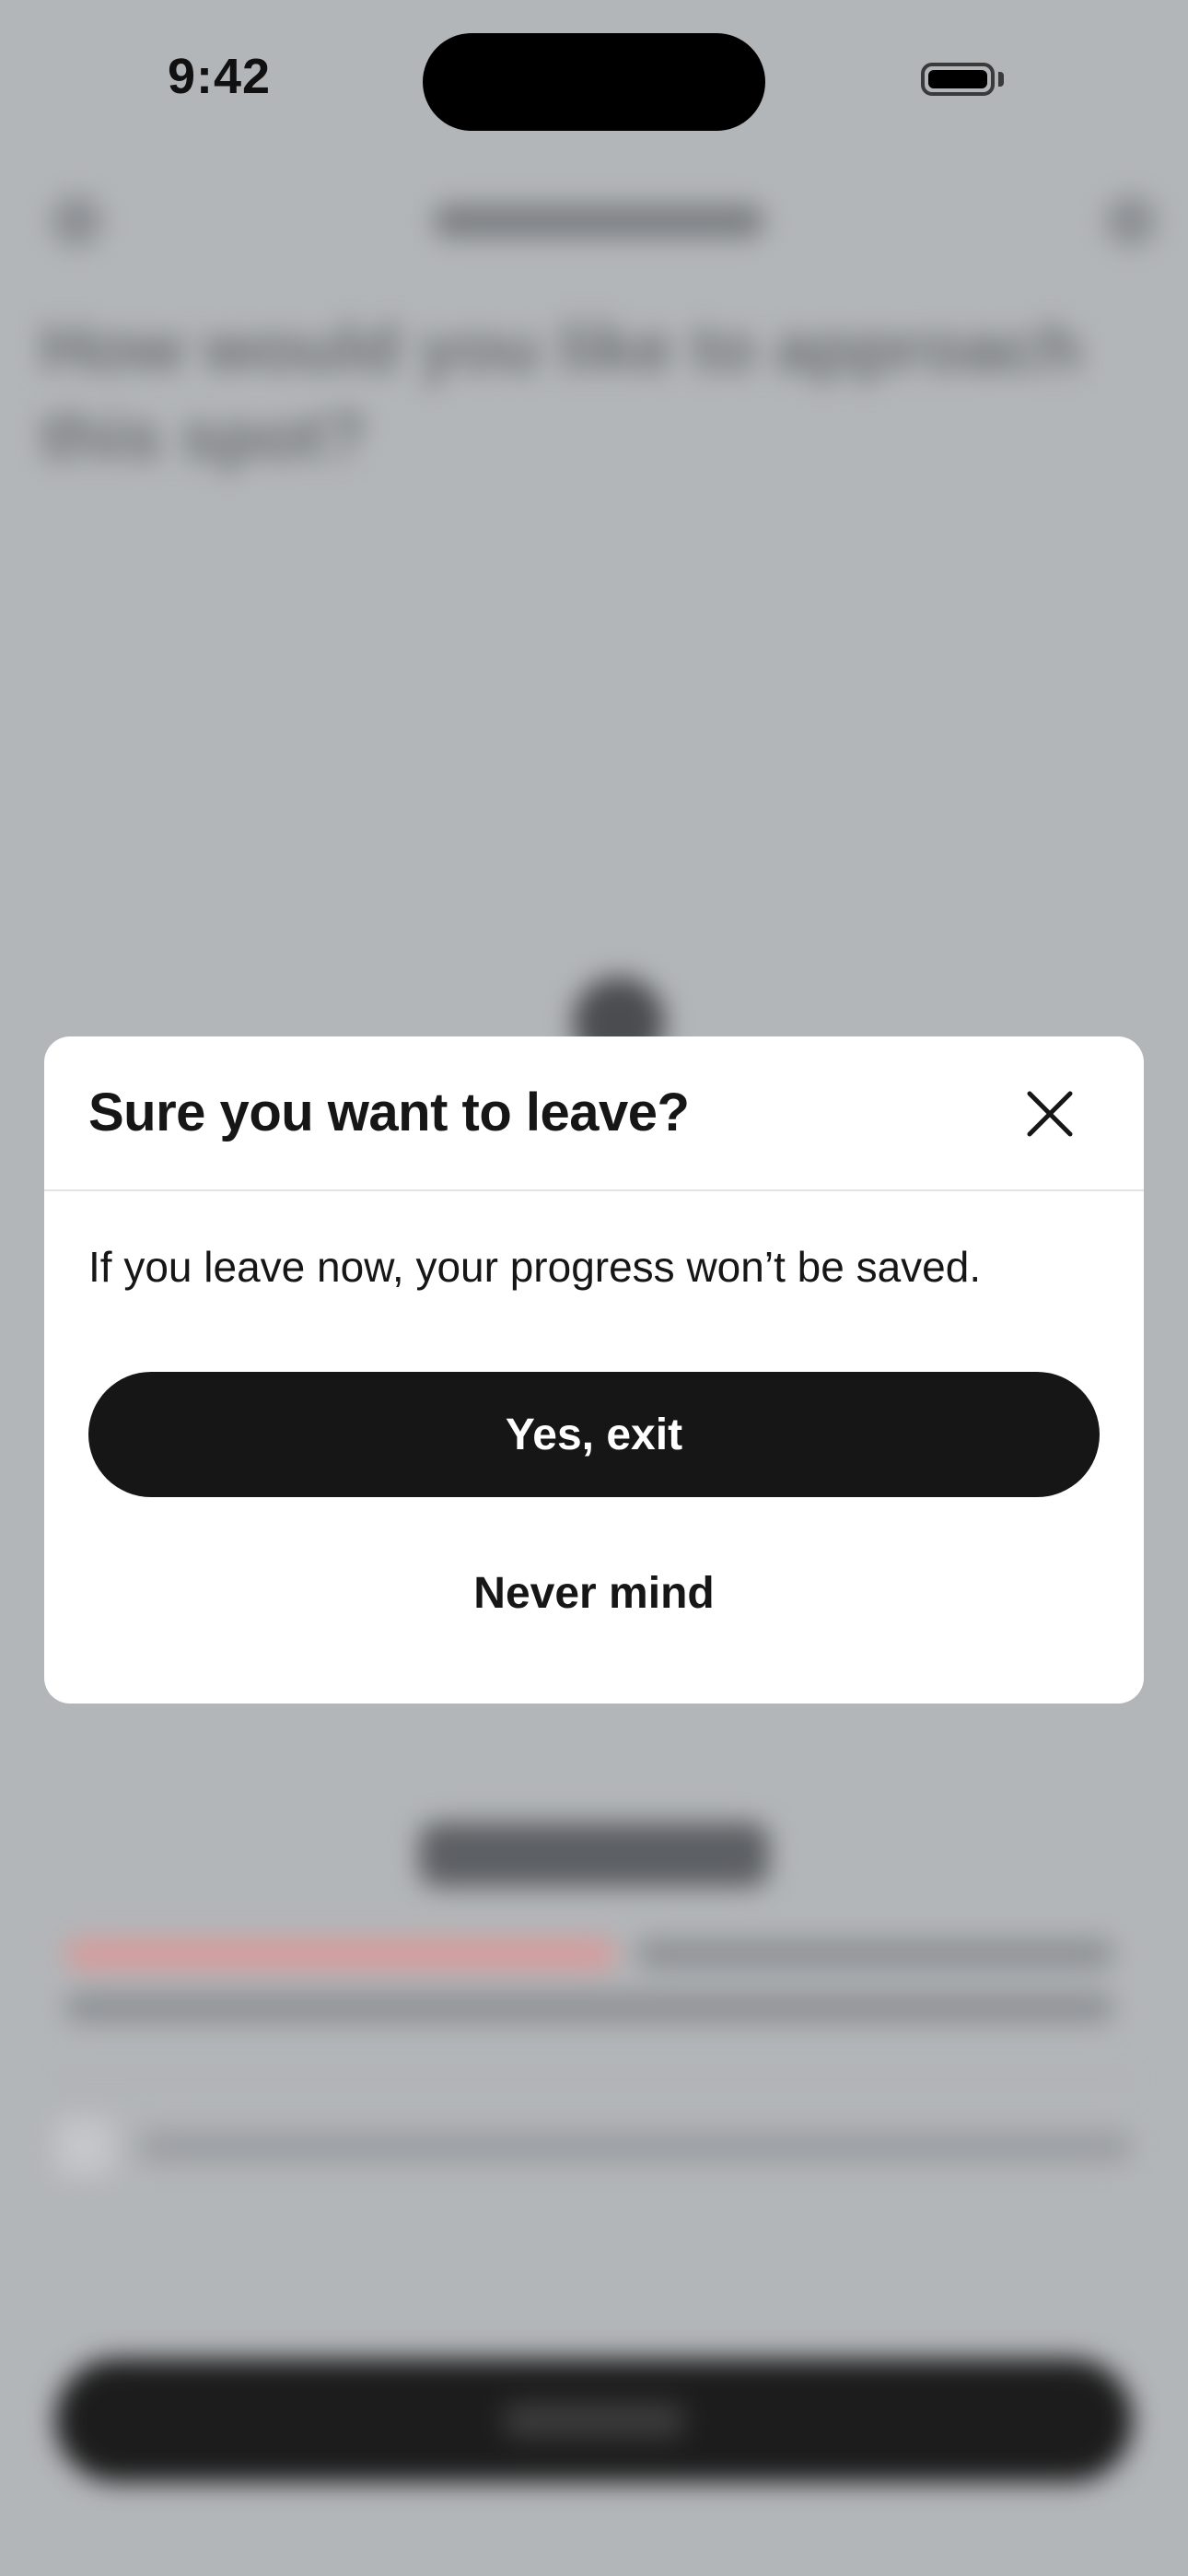 This screenshot has width=1188, height=2576. I want to click on close-icon, so click(1050, 1114).